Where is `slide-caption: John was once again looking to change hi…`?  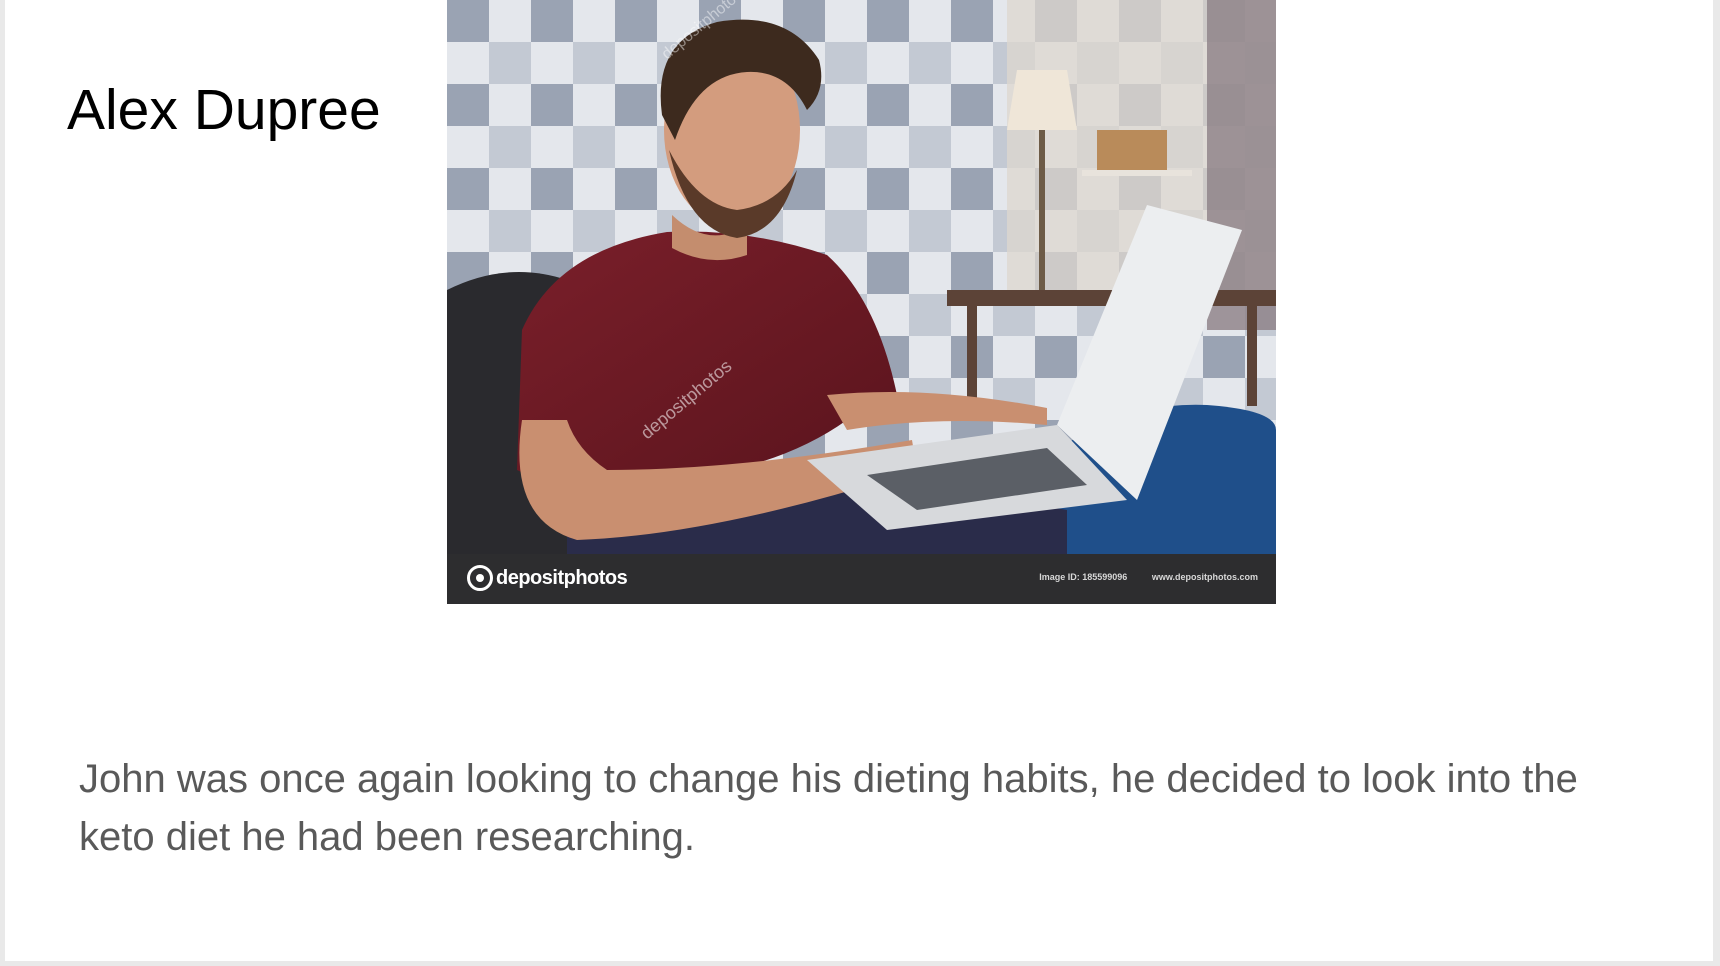
slide-caption: John was once again looking to change hi… is located at coordinates (828, 808).